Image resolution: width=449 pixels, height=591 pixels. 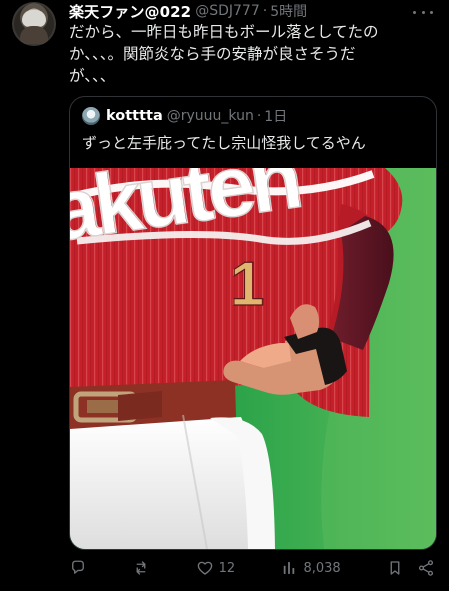 What do you see at coordinates (227, 568) in the screenshot?
I see `like-count: 12` at bounding box center [227, 568].